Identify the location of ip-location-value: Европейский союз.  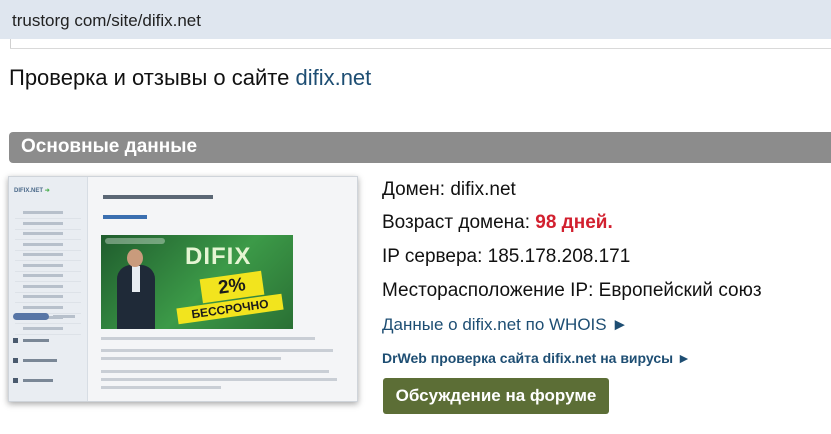
(680, 290).